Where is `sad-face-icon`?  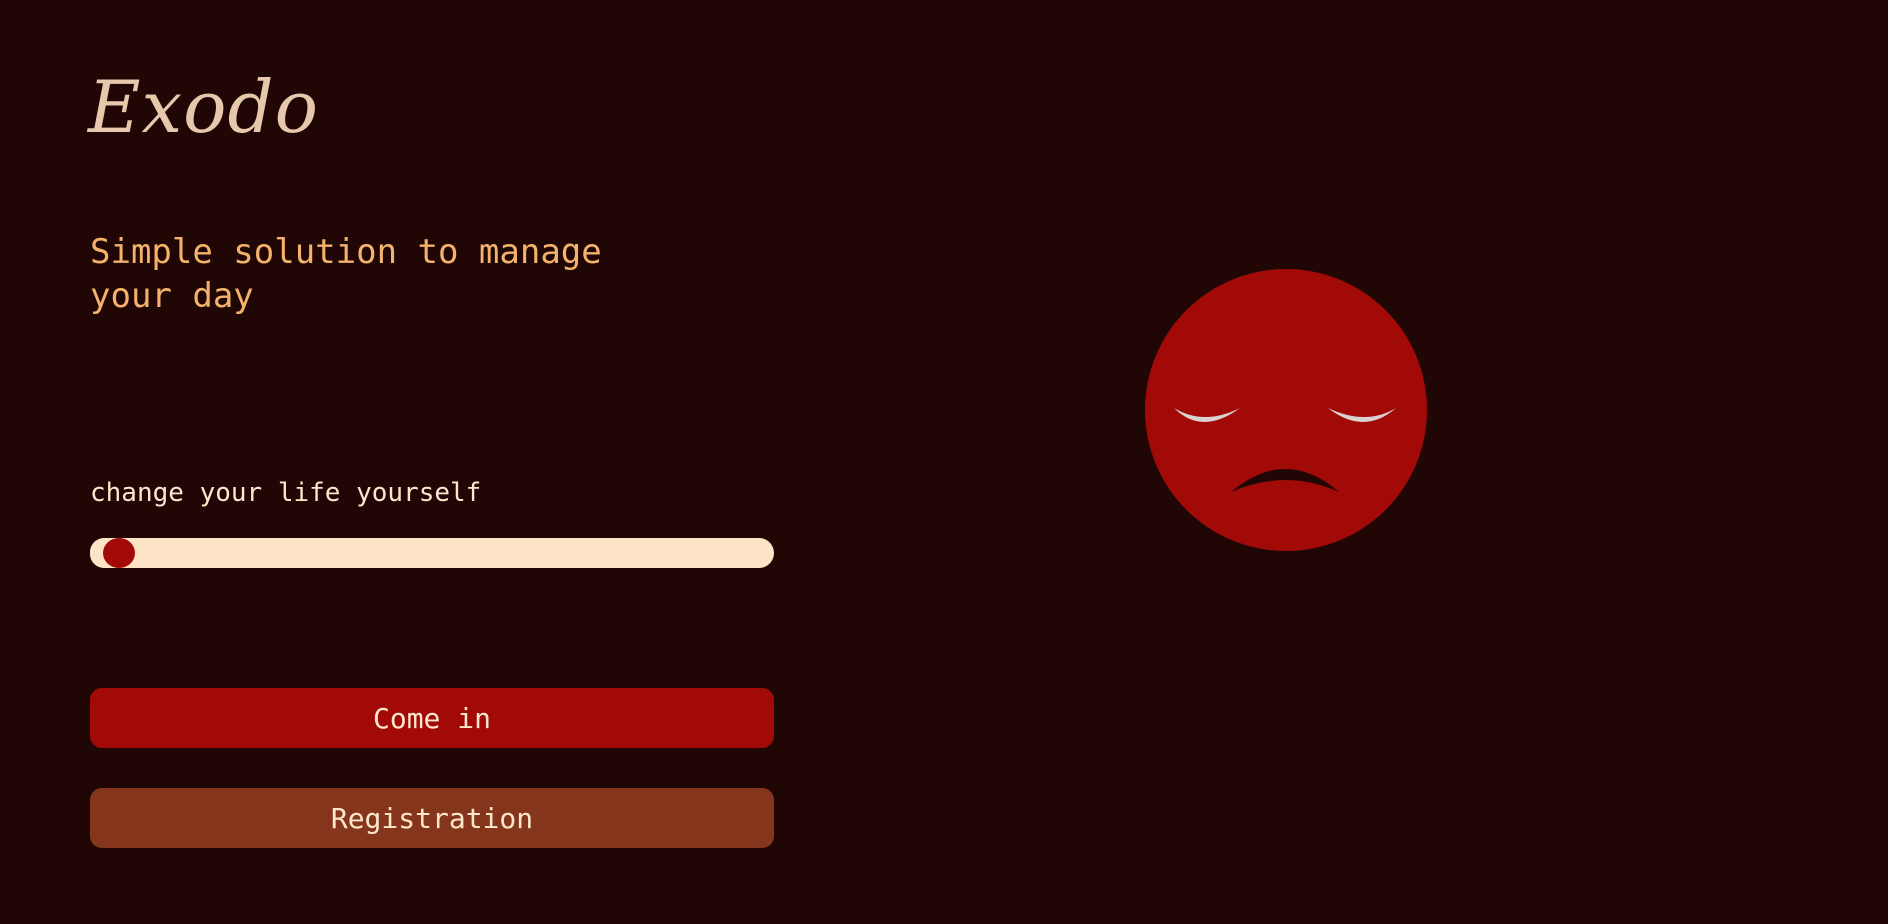
sad-face-icon is located at coordinates (1286, 410).